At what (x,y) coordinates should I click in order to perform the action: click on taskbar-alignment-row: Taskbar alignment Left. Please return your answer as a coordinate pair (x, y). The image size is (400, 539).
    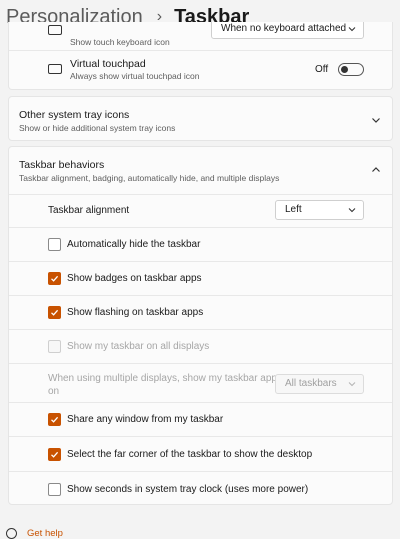
    Looking at the image, I should click on (200, 210).